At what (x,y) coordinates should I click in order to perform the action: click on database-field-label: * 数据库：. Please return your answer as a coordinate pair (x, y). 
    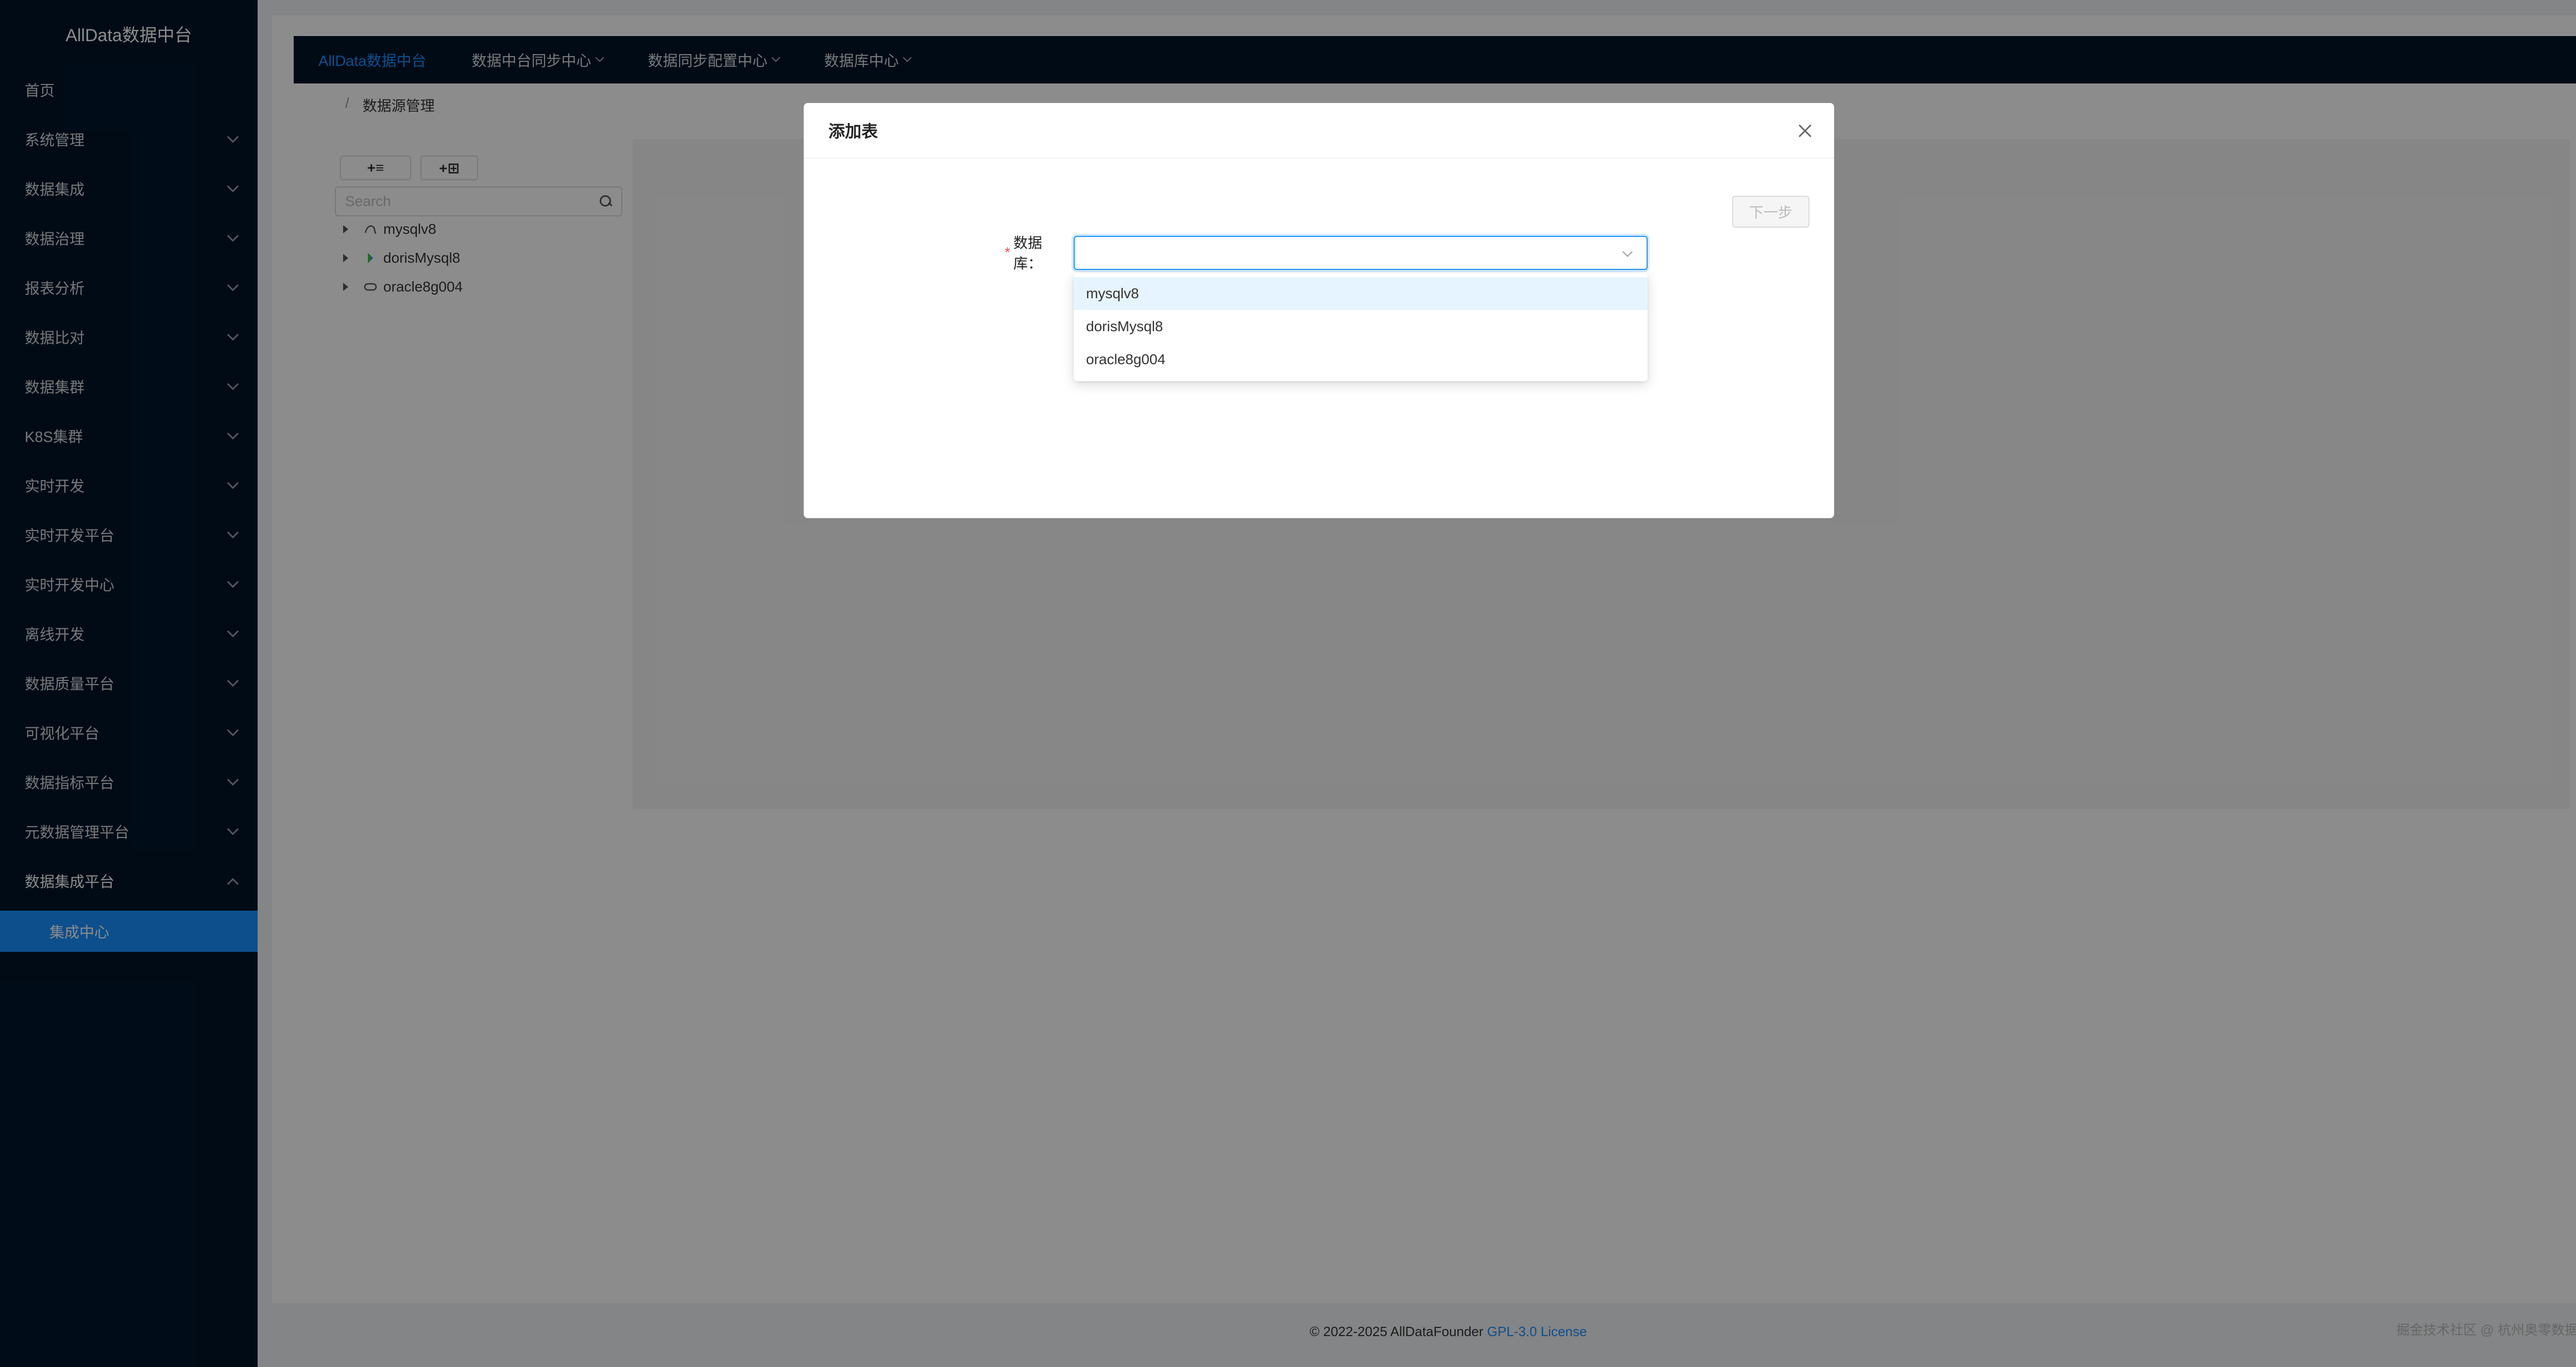
    Looking at the image, I should click on (1038, 253).